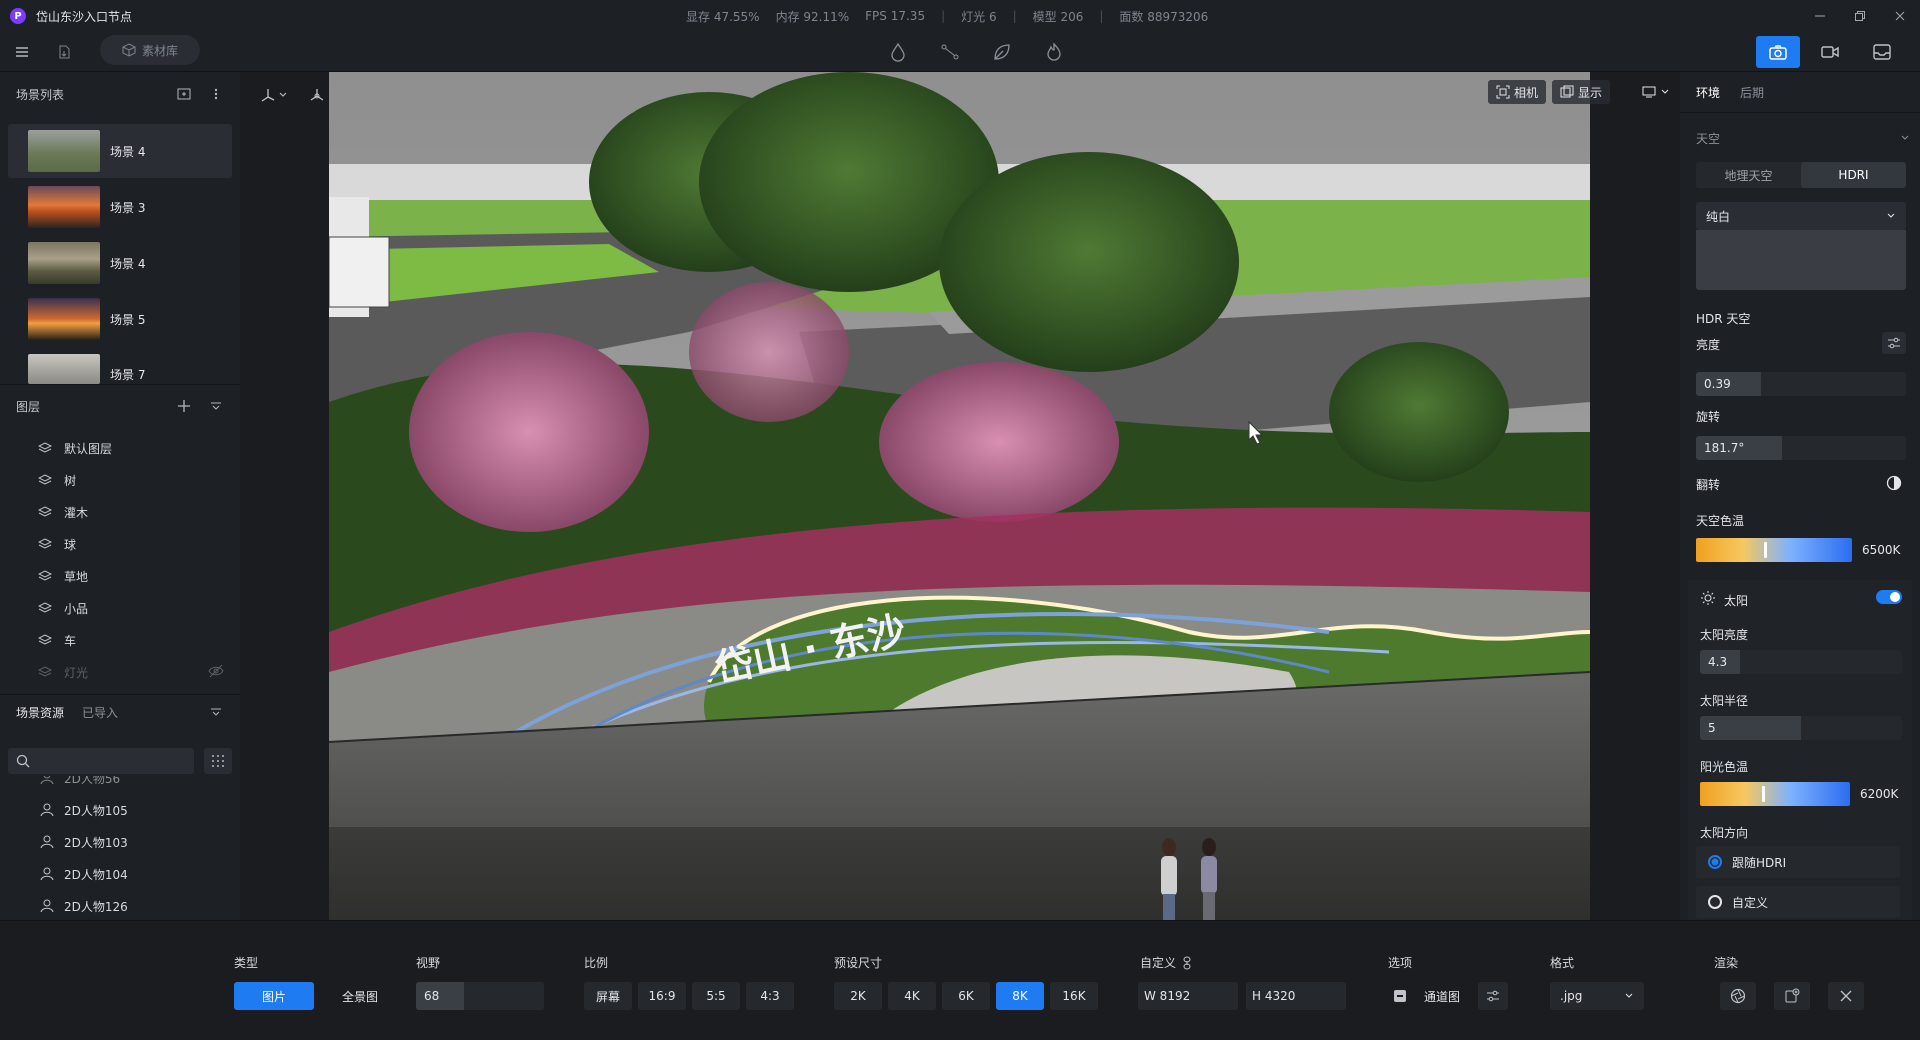 The image size is (1920, 1040). Describe the element at coordinates (75, 448) in the screenshot. I see `layer-item: 默认图层` at that location.